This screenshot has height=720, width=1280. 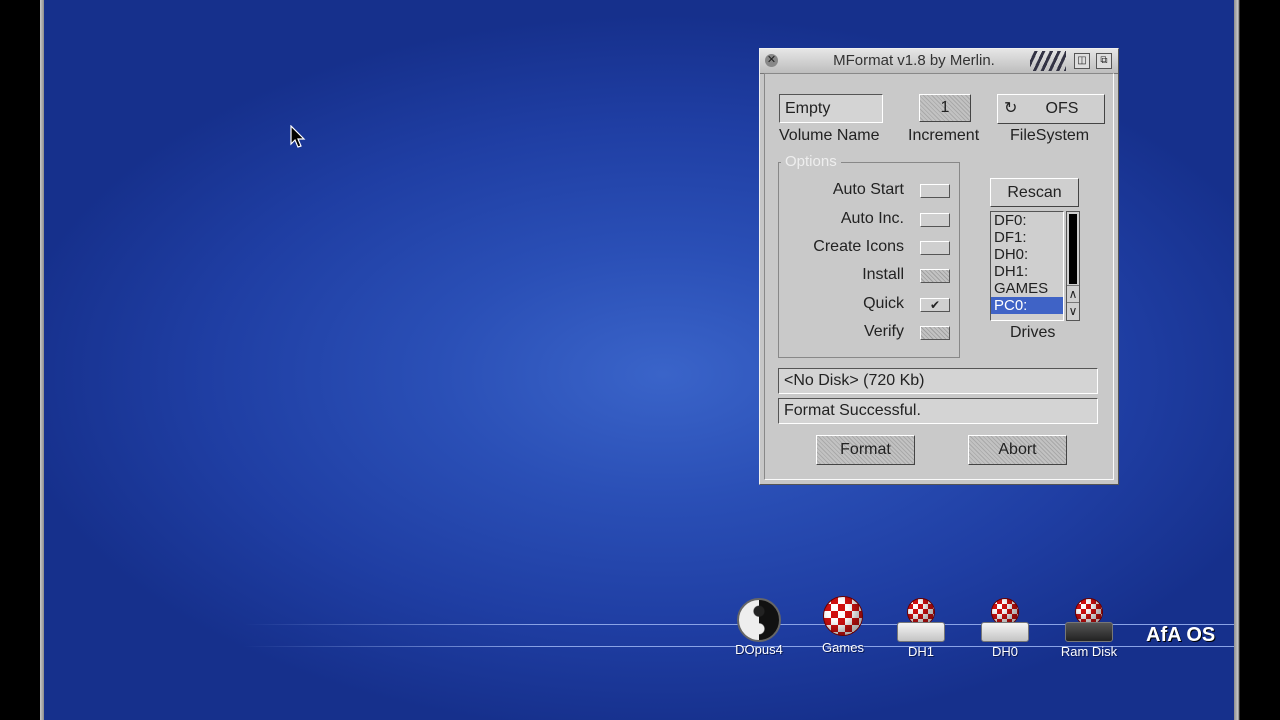 What do you see at coordinates (829, 135) in the screenshot?
I see `volume-name-label: Volume Name` at bounding box center [829, 135].